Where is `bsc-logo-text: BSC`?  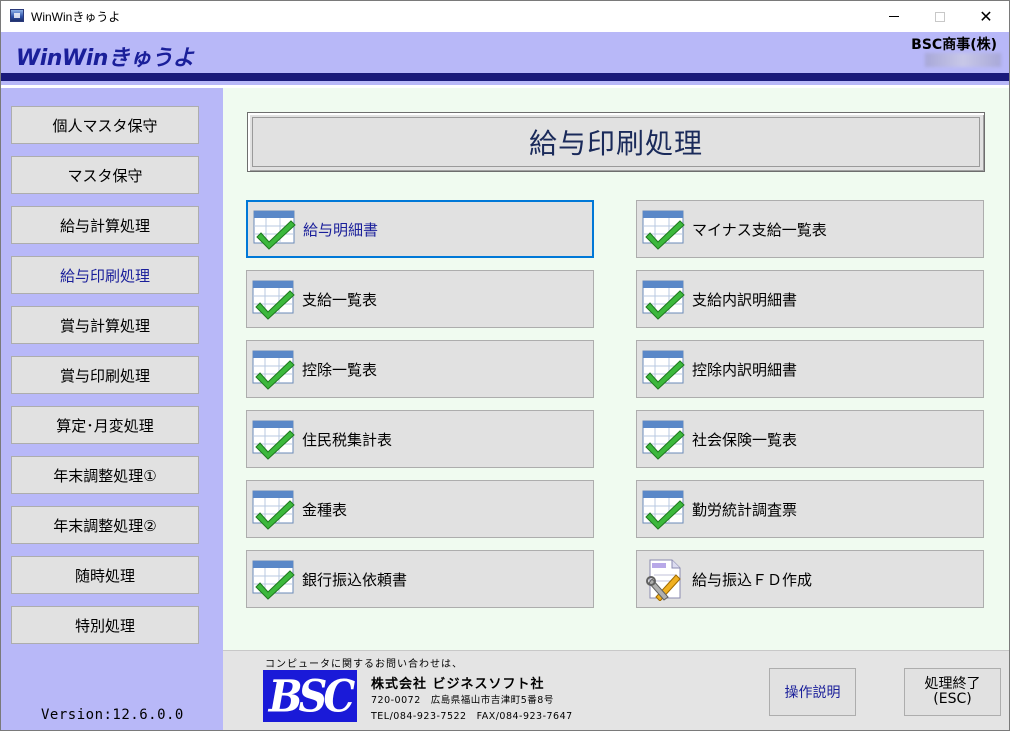
bsc-logo-text: BSC is located at coordinates (312, 696).